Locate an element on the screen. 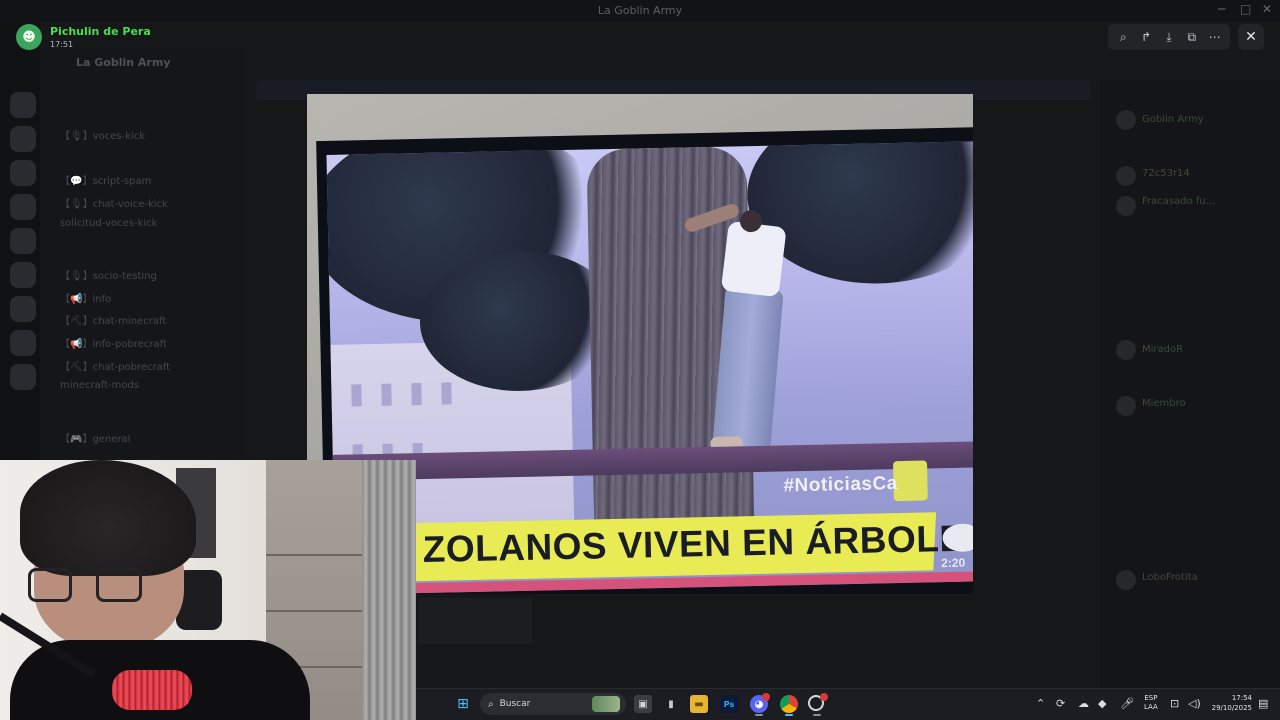  server-name: La Goblin Army is located at coordinates (123, 62).